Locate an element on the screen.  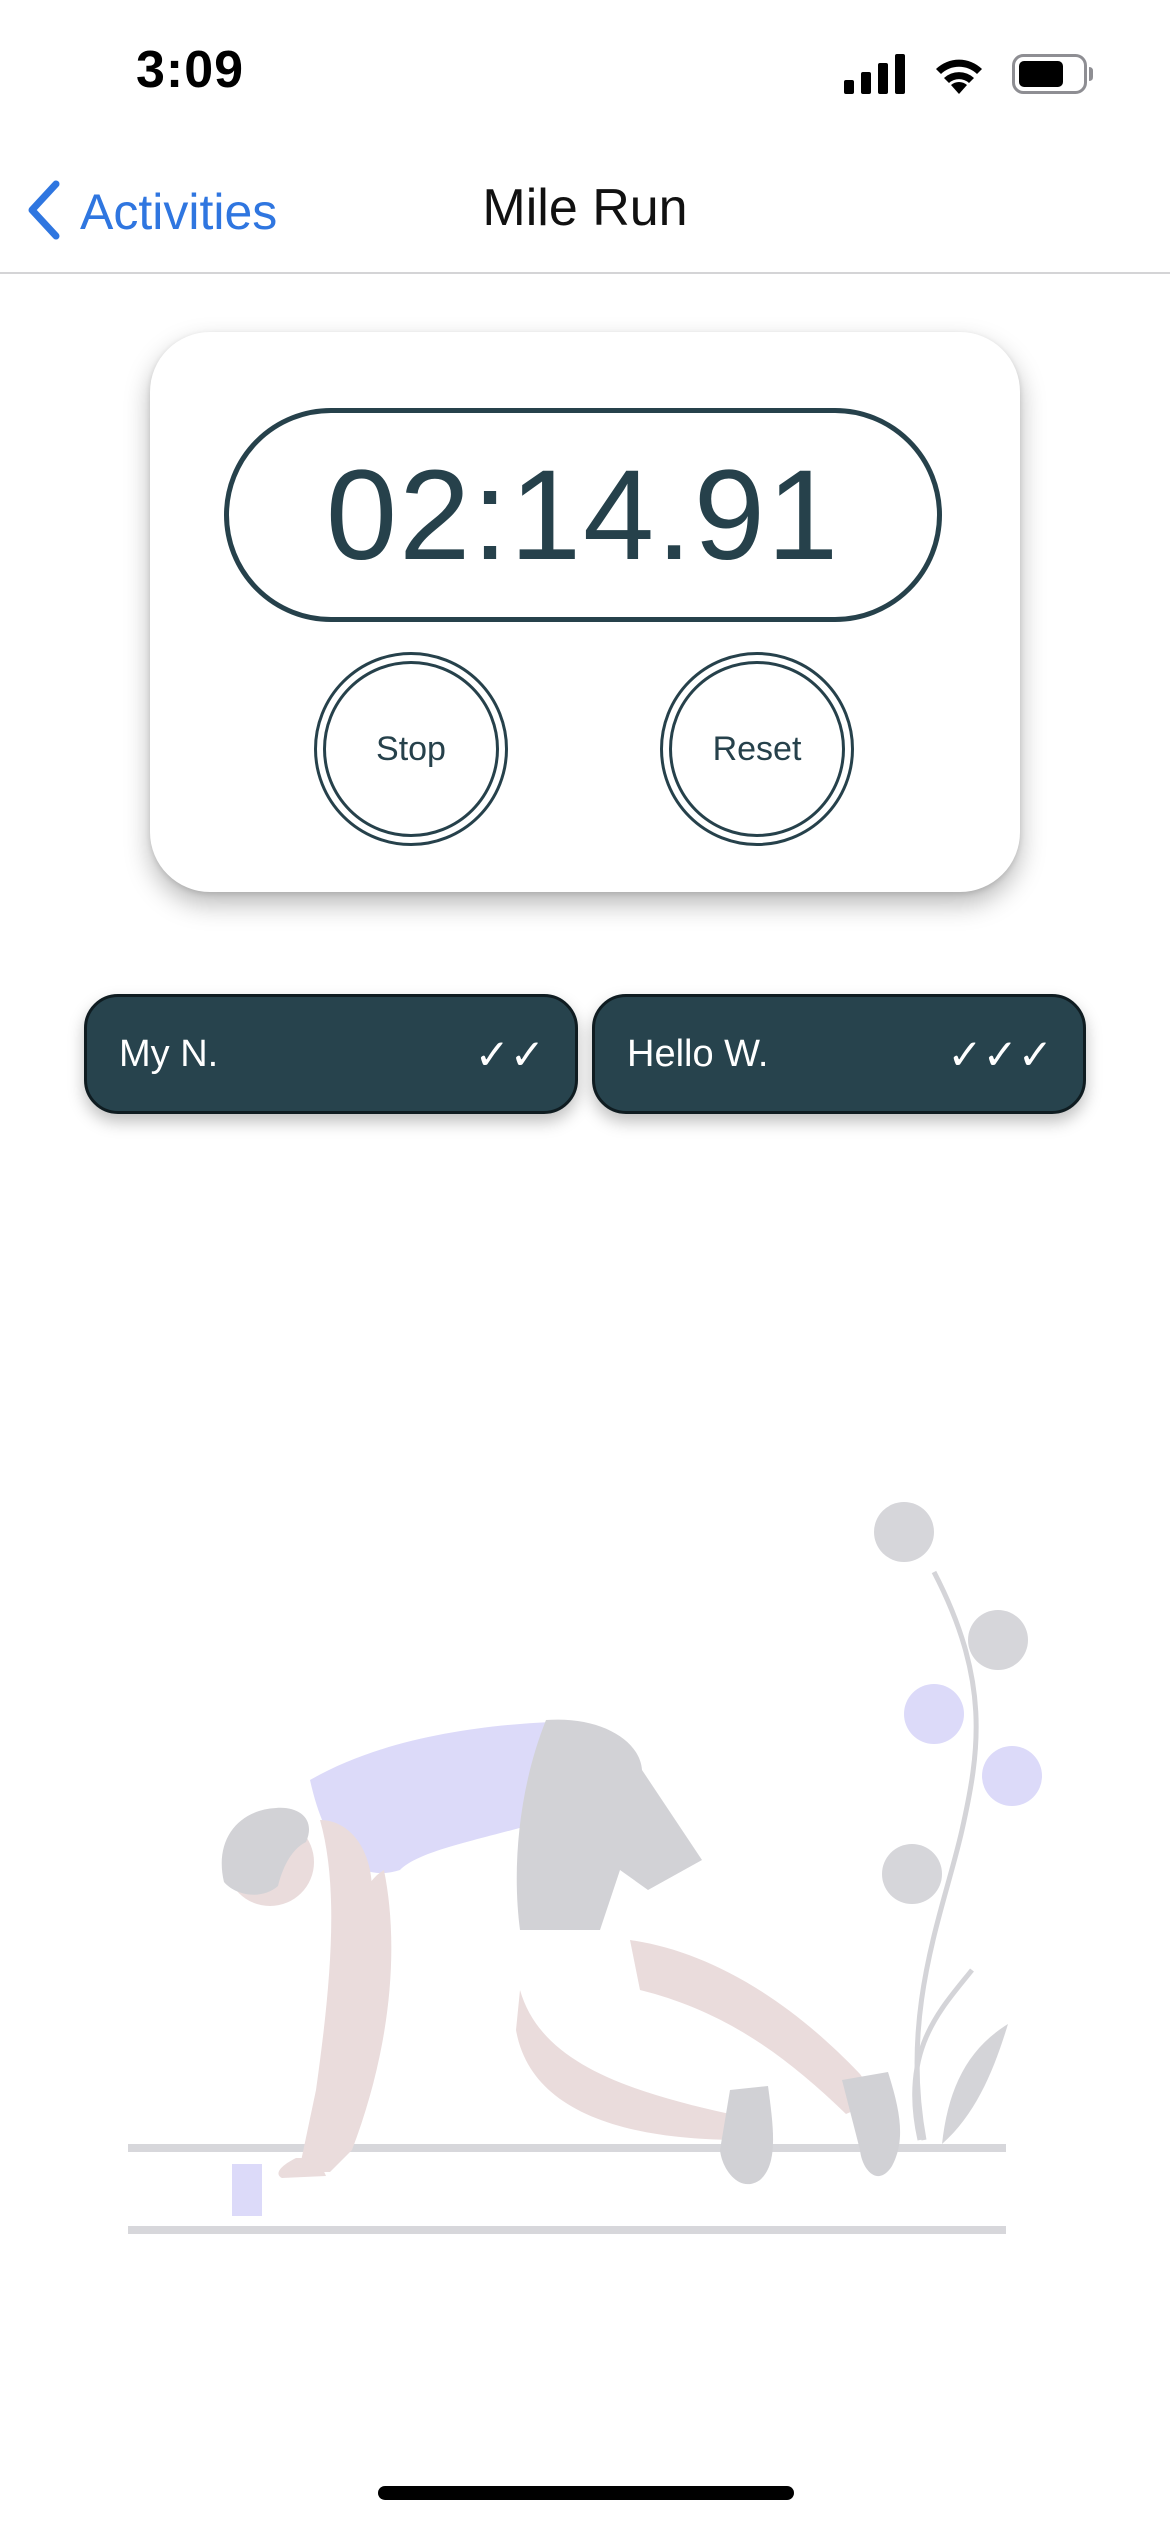
reset-button: Reset is located at coordinates (757, 749).